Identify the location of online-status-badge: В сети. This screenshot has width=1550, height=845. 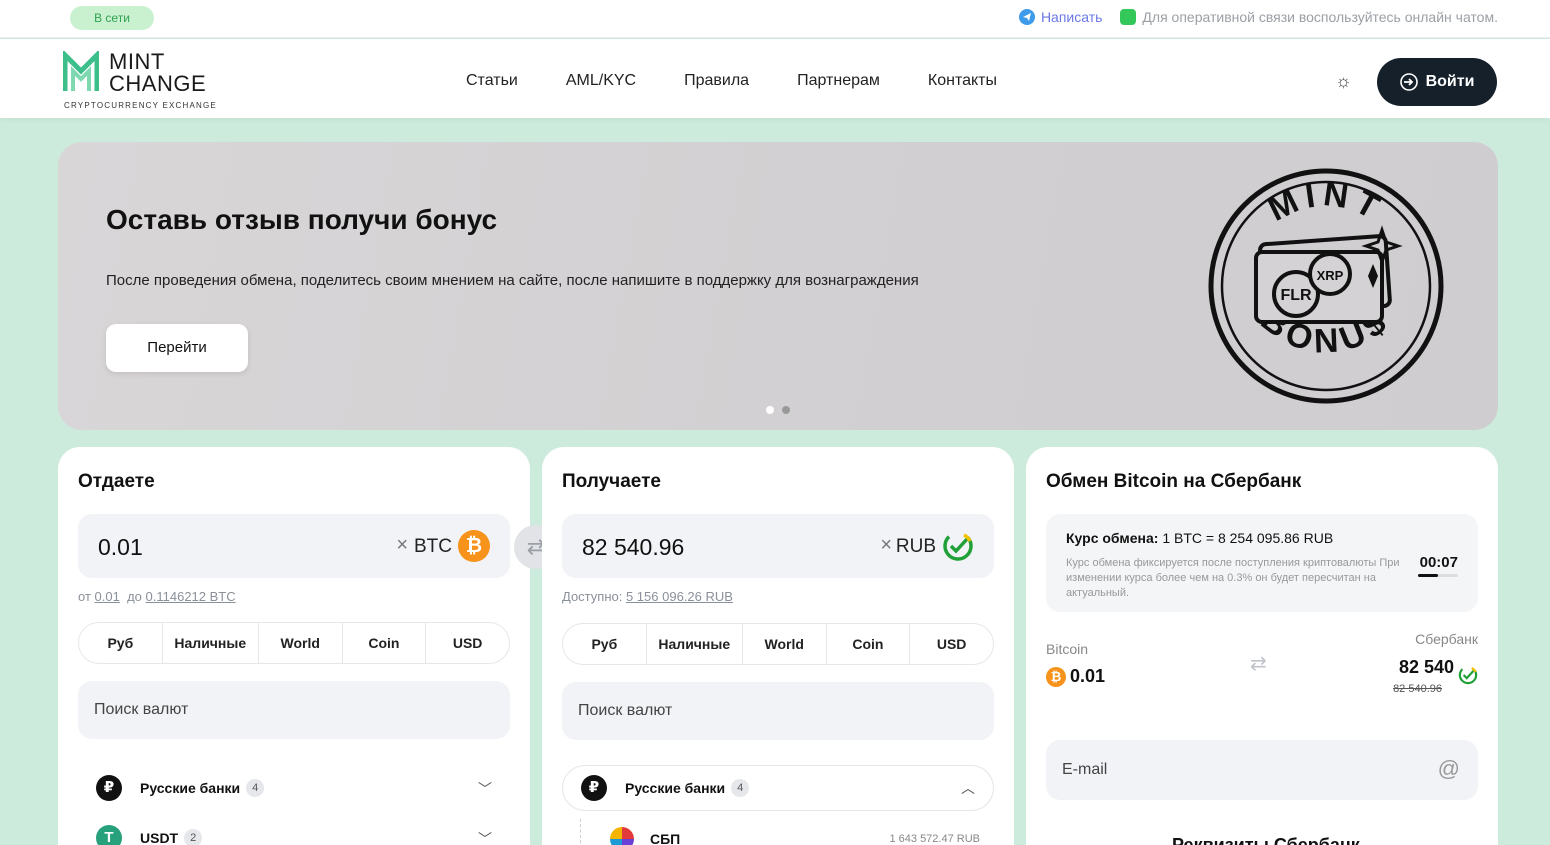
(112, 18).